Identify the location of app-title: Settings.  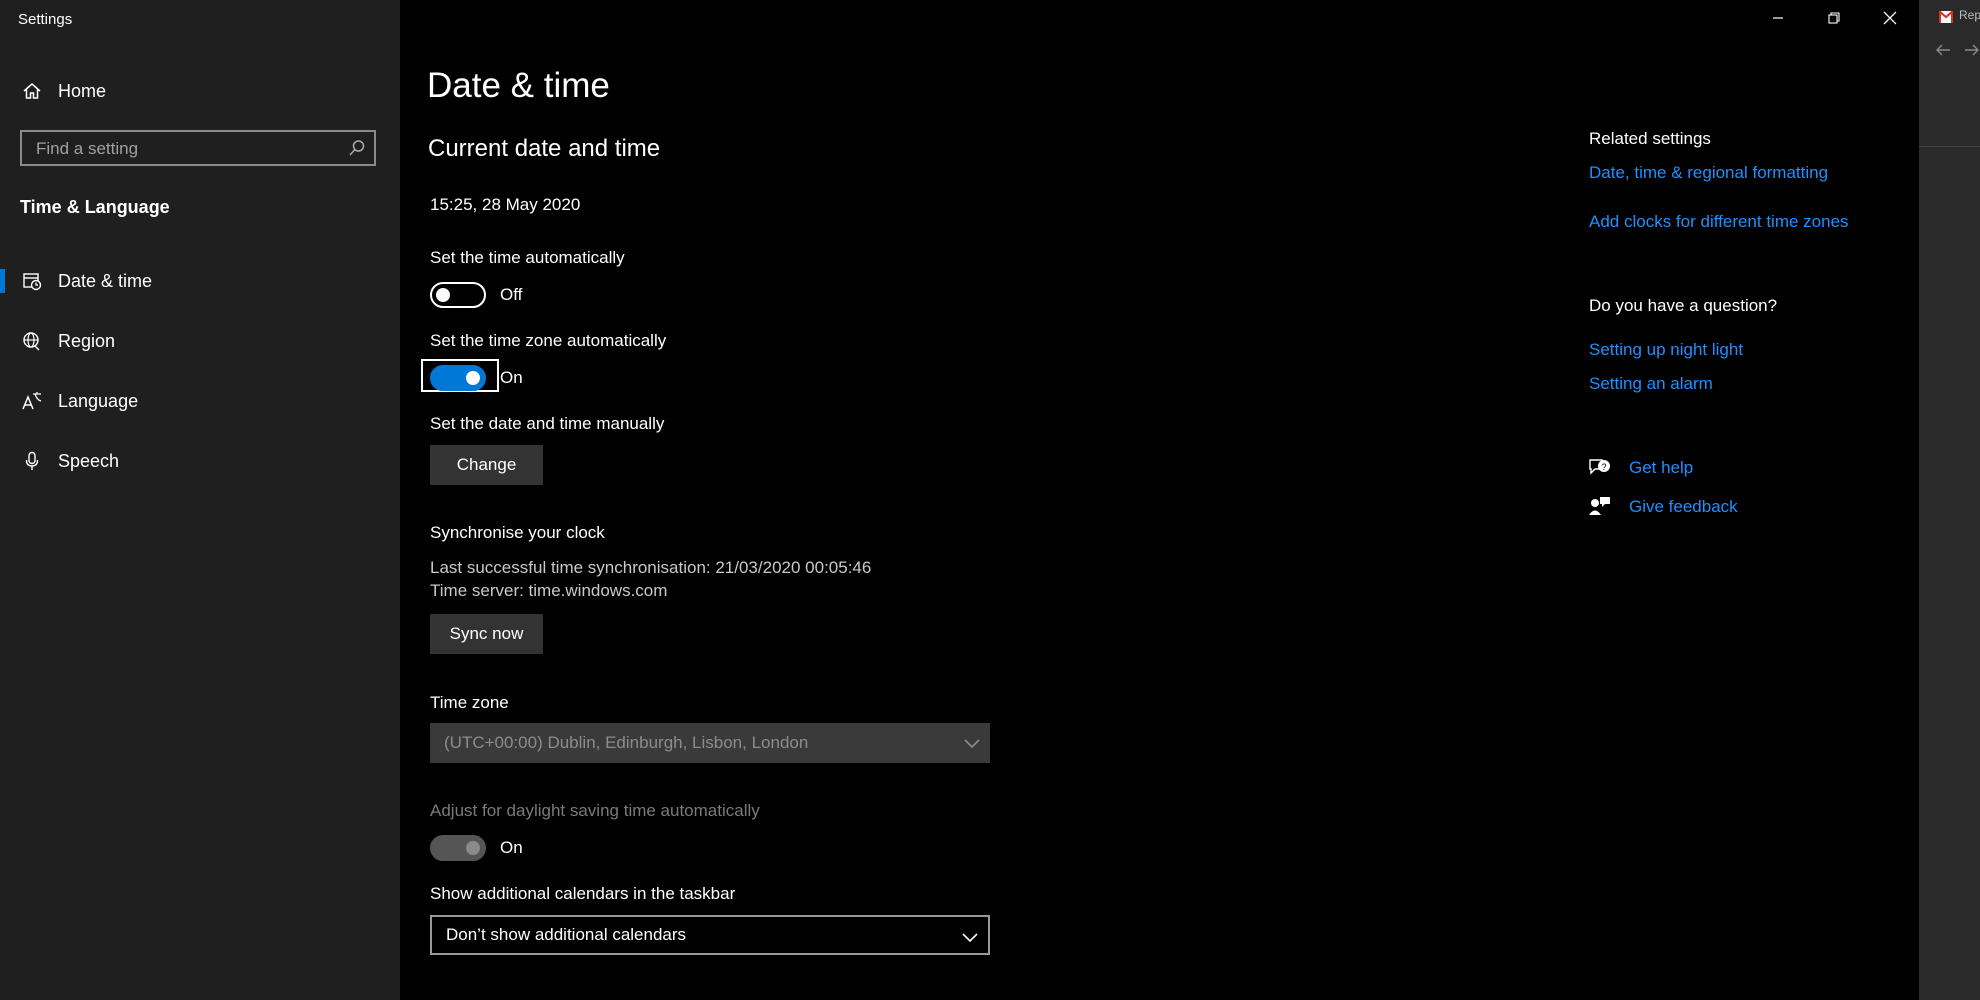
(45, 19).